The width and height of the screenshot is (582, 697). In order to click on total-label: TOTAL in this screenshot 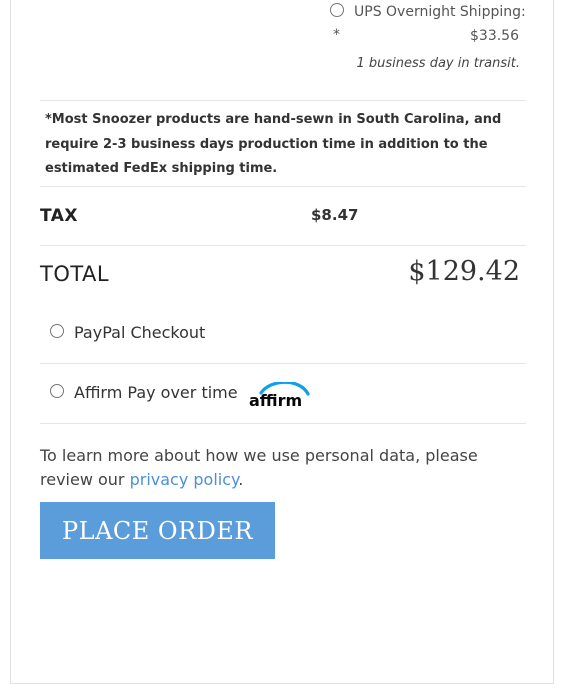, I will do `click(75, 274)`.